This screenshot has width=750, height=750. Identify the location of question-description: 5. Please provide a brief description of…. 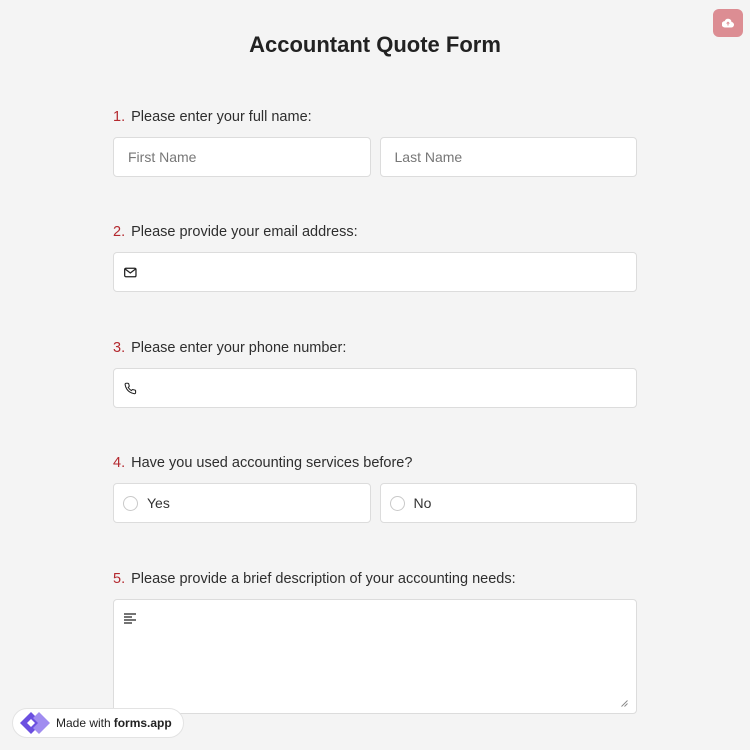
(375, 641).